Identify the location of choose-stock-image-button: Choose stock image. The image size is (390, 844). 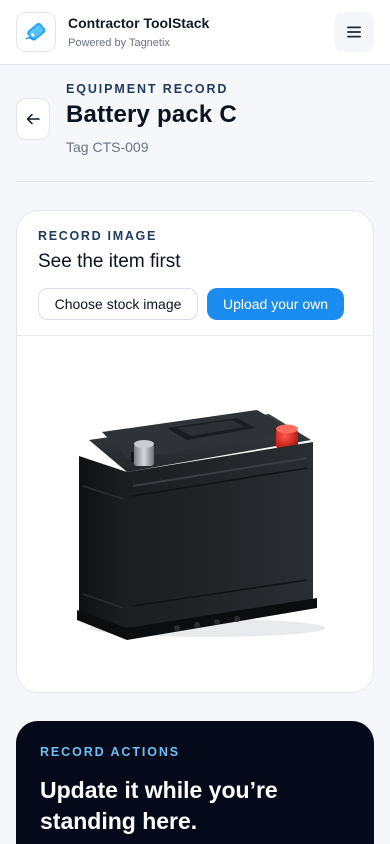
(118, 304).